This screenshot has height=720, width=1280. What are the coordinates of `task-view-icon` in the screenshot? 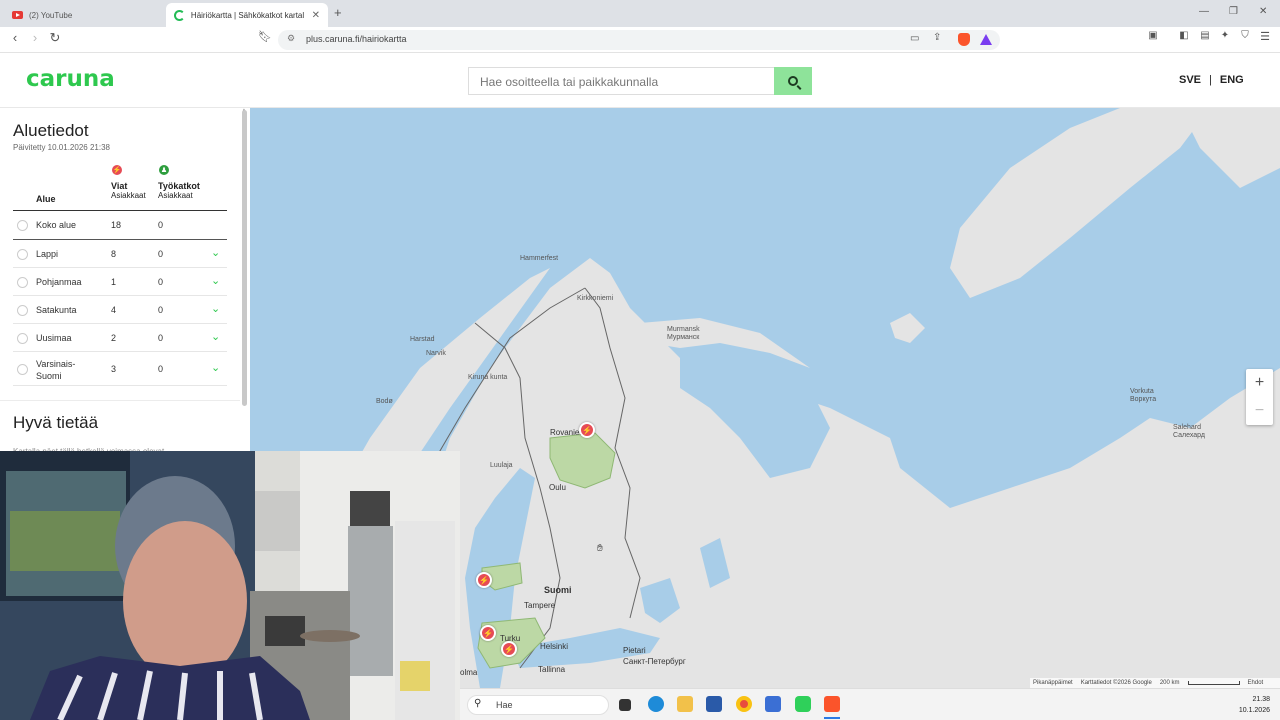 It's located at (625, 705).